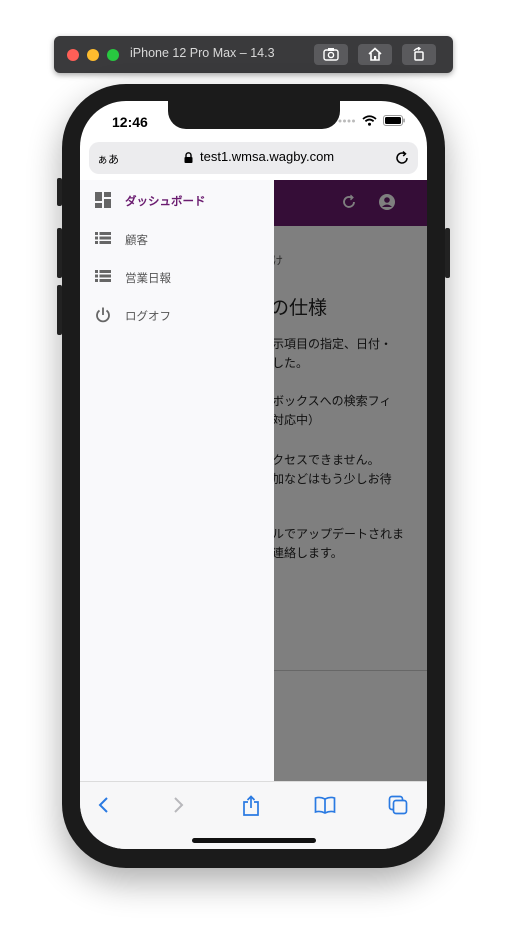 The height and width of the screenshot is (940, 507). Describe the element at coordinates (267, 156) in the screenshot. I see `url-text: test1.wmsa.wagby.com` at that location.